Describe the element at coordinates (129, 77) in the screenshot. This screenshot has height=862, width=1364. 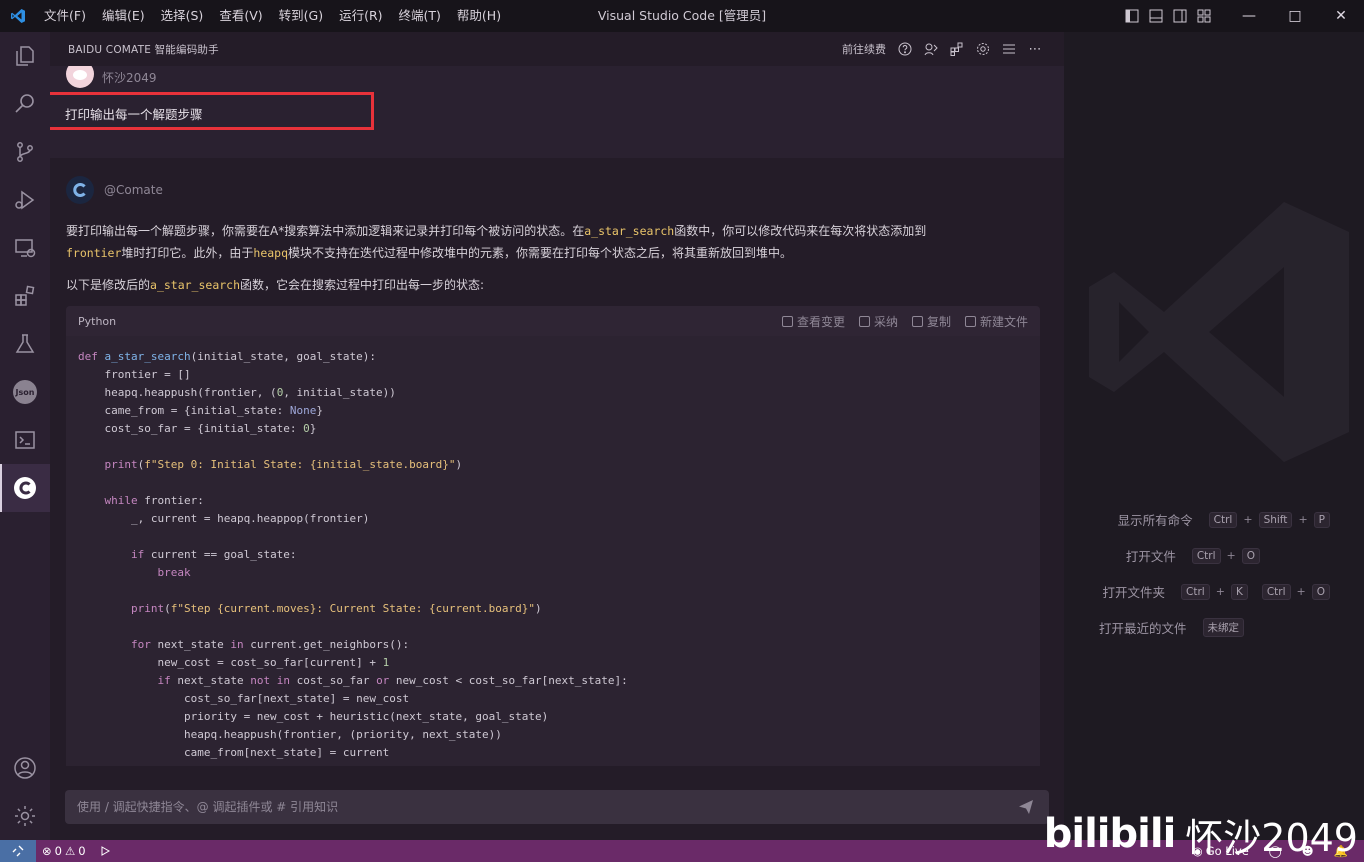
I see `user-name: 怀沙2049` at that location.